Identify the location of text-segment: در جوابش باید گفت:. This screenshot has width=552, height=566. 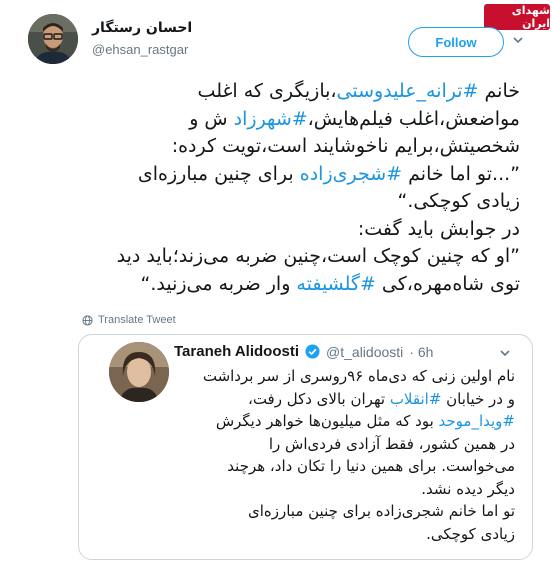
(438, 228).